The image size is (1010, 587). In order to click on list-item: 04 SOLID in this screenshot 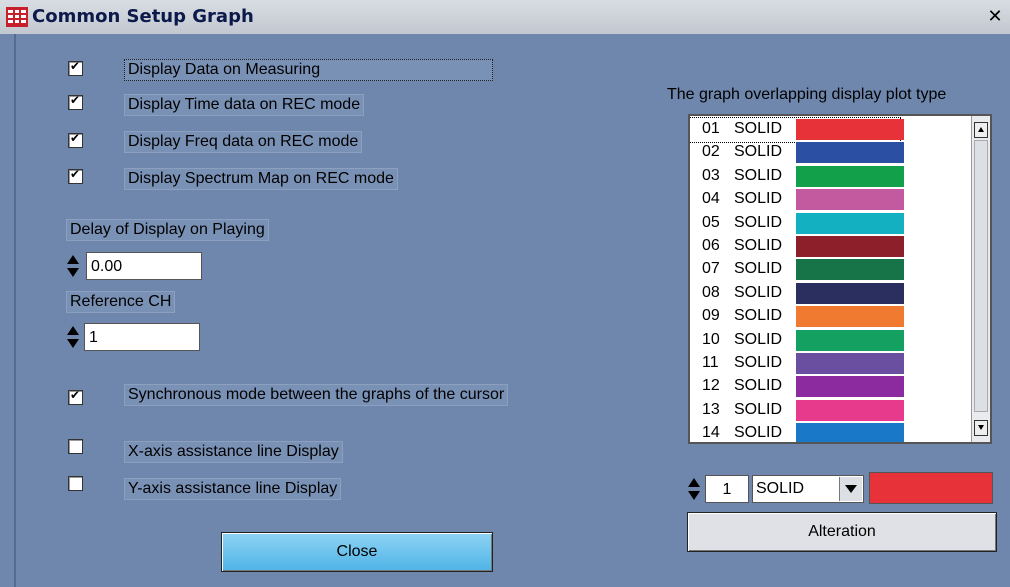, I will do `click(797, 200)`.